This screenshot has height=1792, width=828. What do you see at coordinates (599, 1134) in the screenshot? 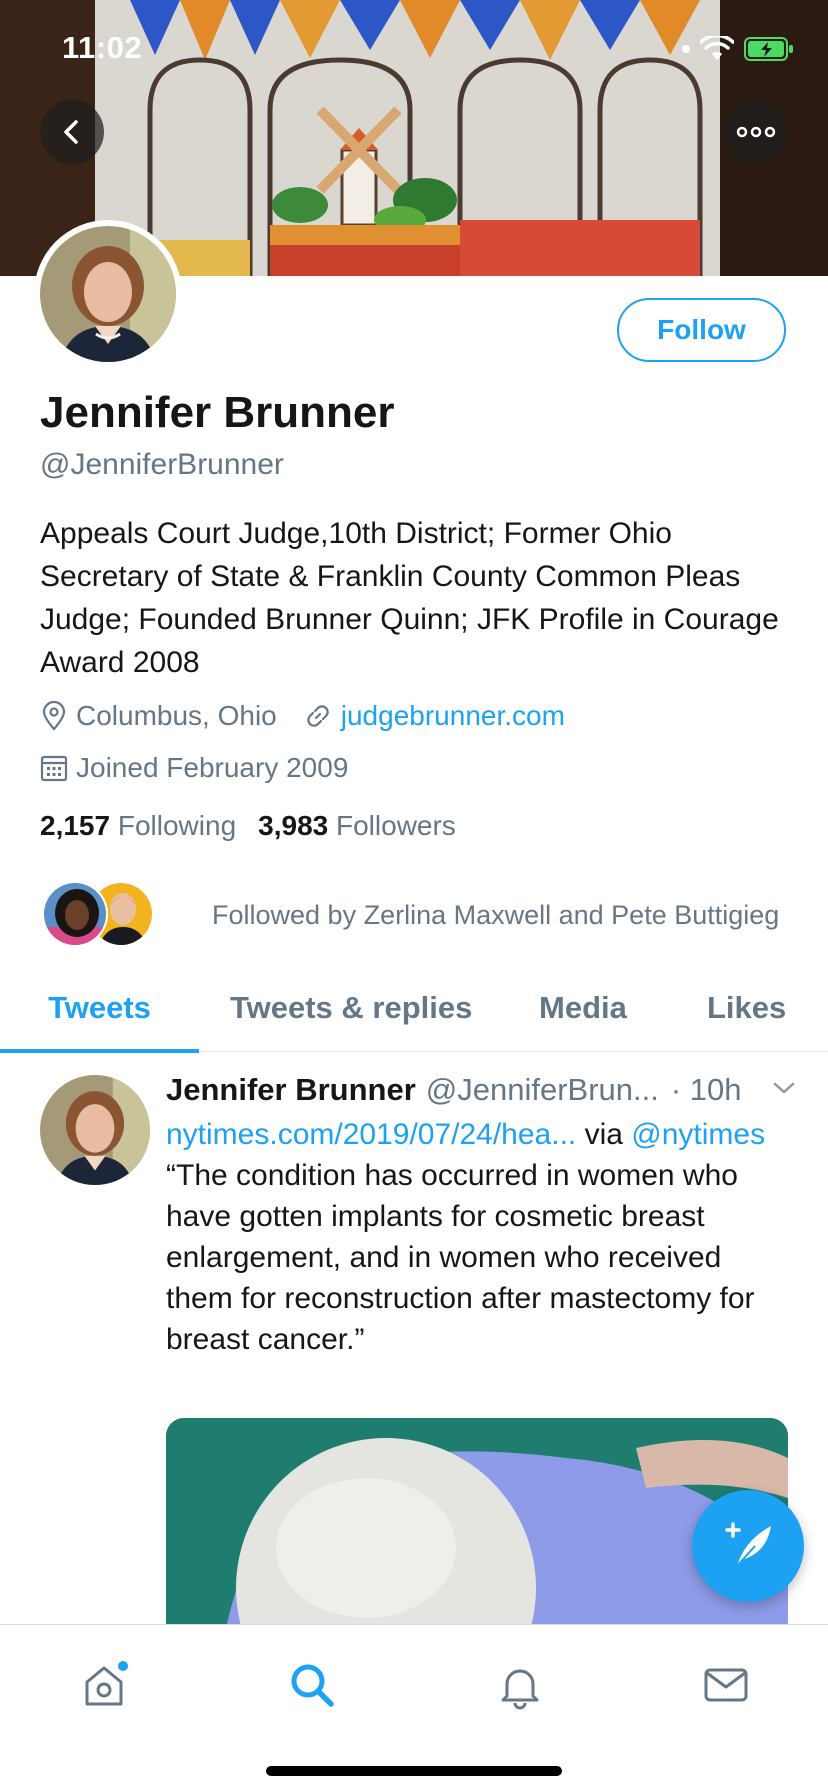
I see `tweet-via: via` at bounding box center [599, 1134].